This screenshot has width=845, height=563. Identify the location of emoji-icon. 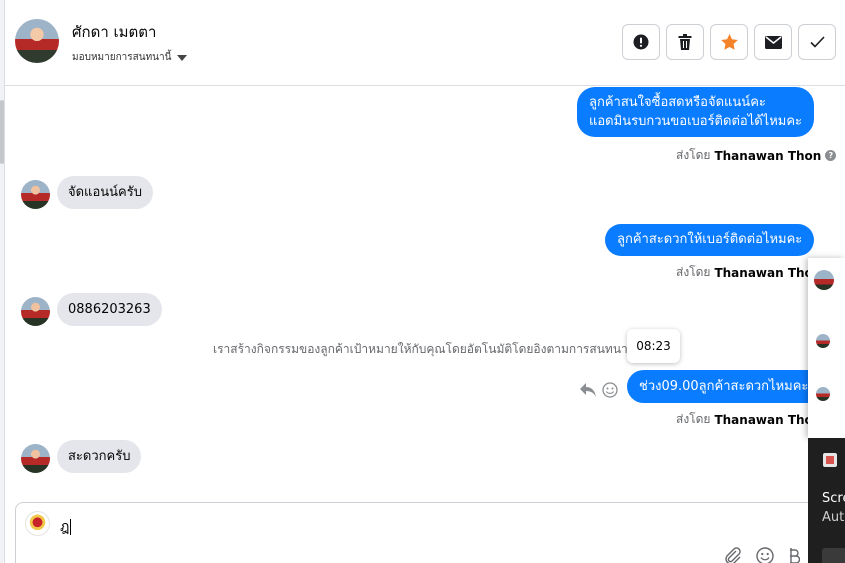
(765, 555).